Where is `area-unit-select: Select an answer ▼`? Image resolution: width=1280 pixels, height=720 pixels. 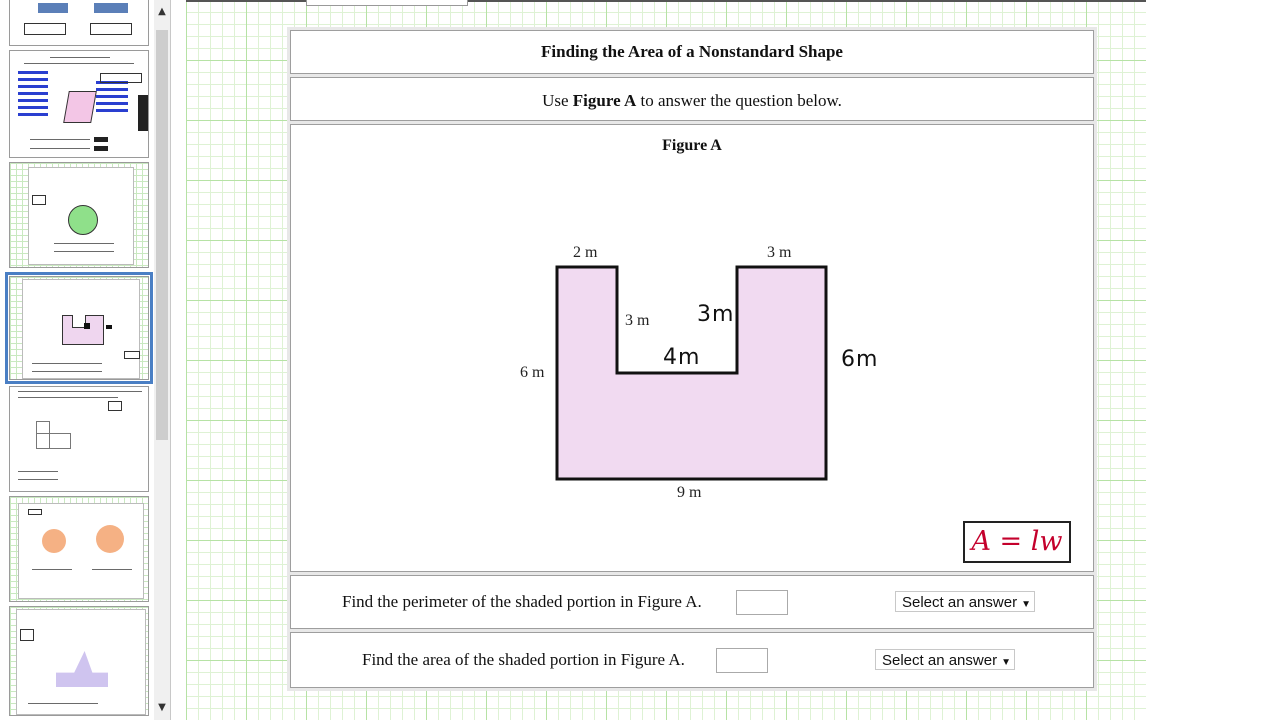 area-unit-select: Select an answer ▼ is located at coordinates (945, 659).